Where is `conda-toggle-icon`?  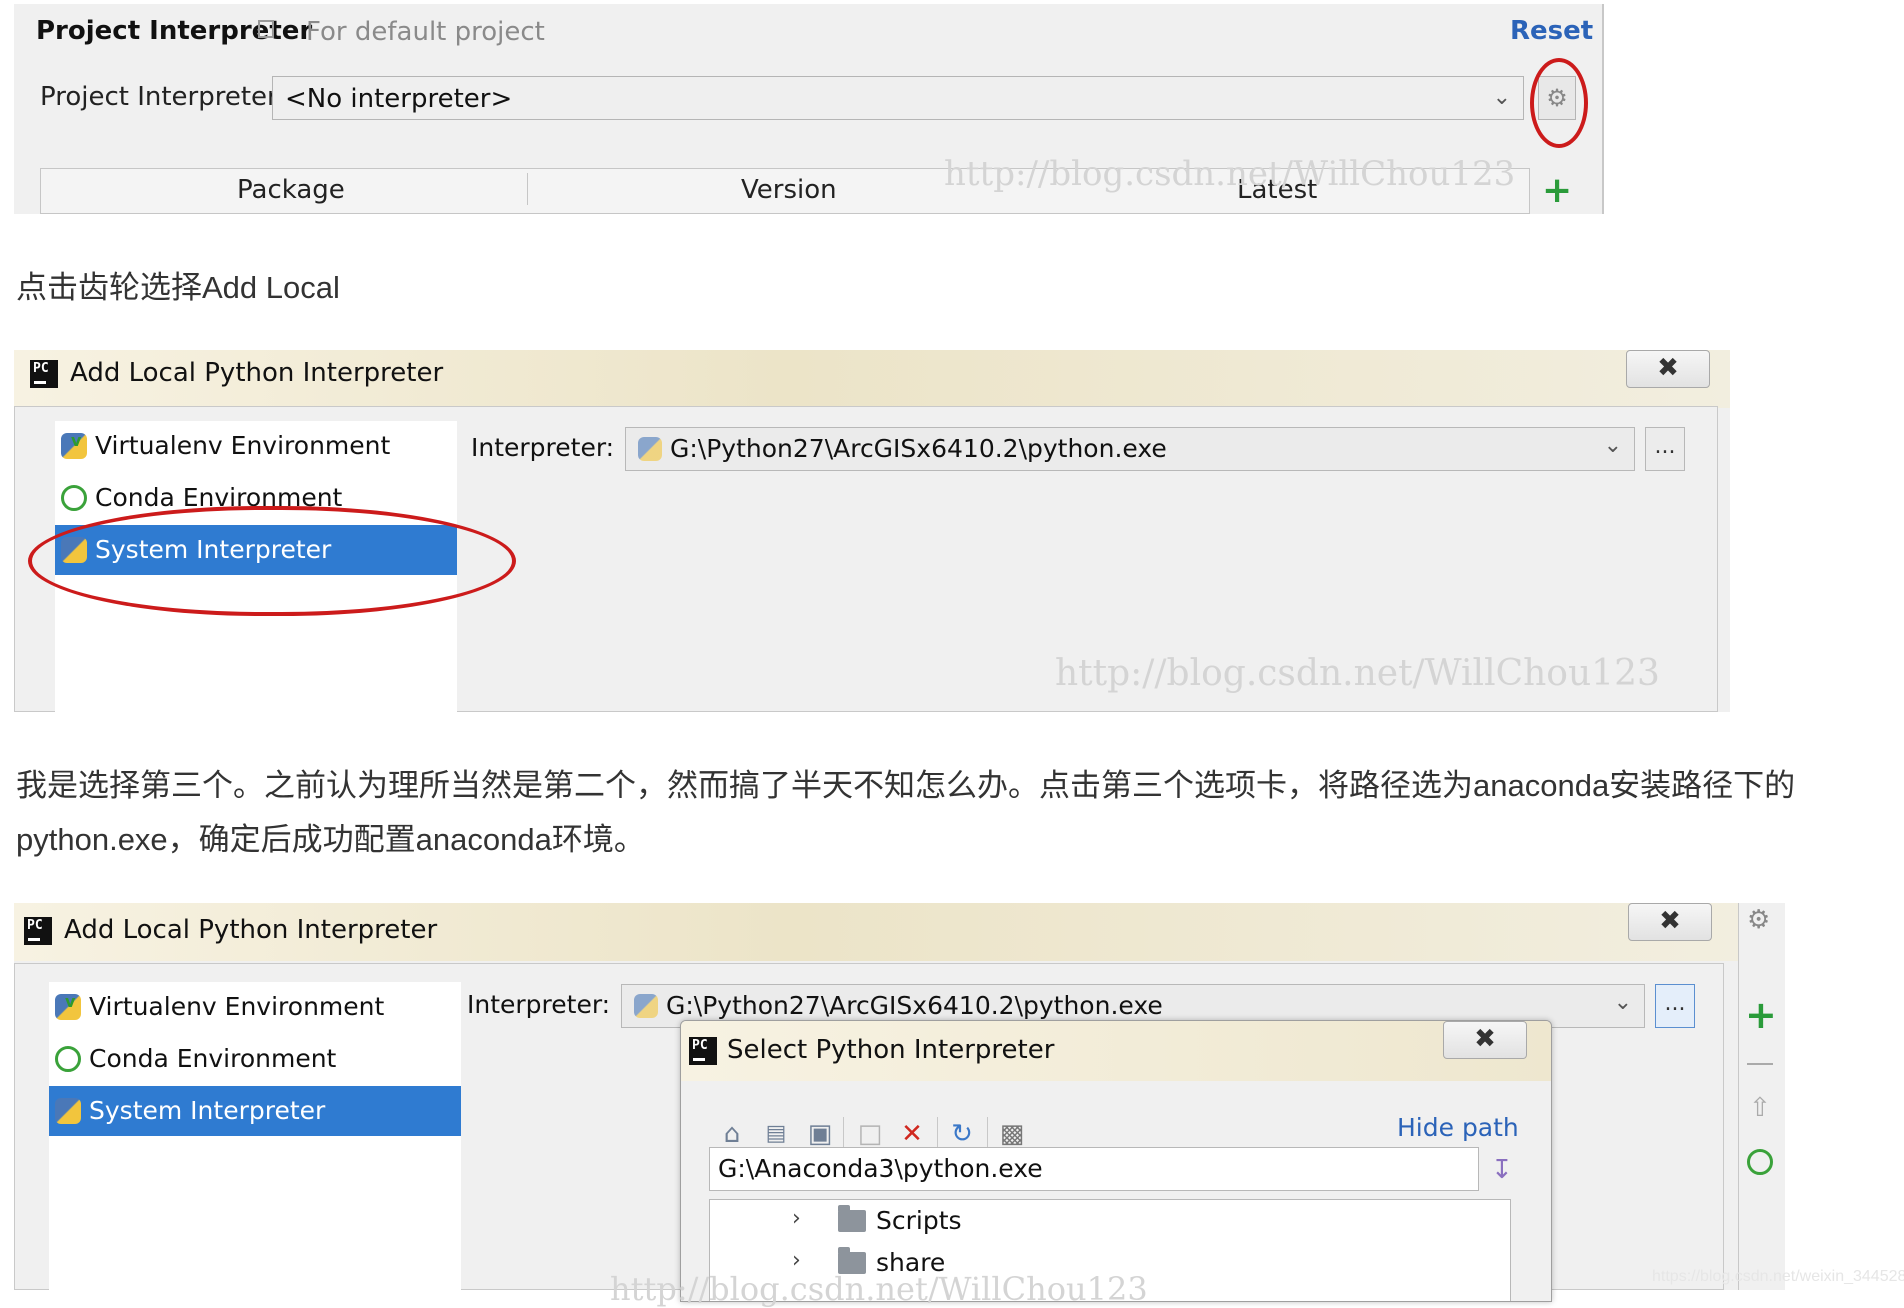
conda-toggle-icon is located at coordinates (1760, 1162).